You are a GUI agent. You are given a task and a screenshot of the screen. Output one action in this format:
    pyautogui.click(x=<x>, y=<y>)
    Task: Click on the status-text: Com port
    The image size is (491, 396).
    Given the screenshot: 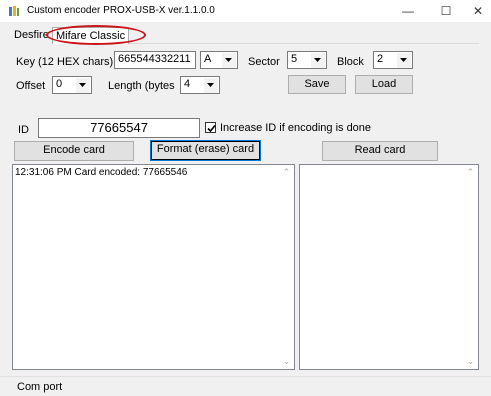 What is the action you would take?
    pyautogui.click(x=40, y=387)
    